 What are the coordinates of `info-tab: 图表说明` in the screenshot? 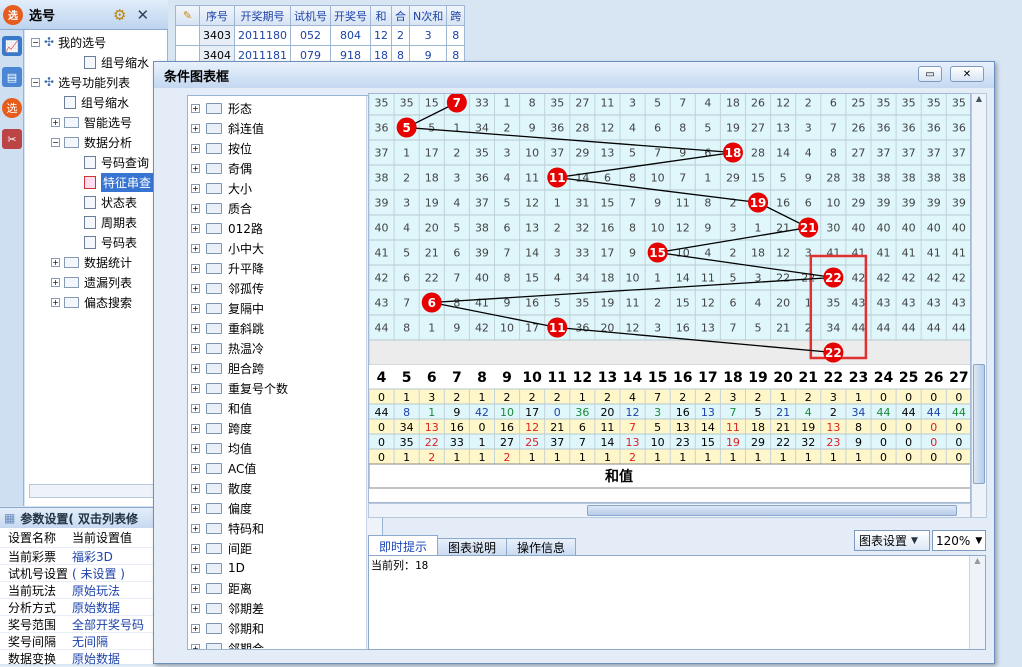 It's located at (472, 547).